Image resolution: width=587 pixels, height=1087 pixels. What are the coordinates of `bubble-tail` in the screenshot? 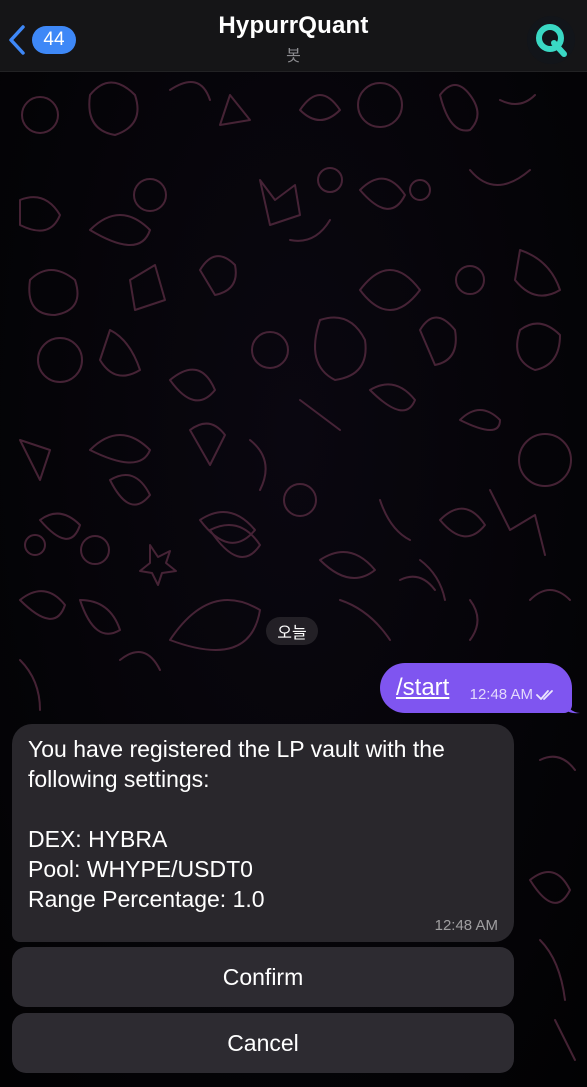 It's located at (573, 707).